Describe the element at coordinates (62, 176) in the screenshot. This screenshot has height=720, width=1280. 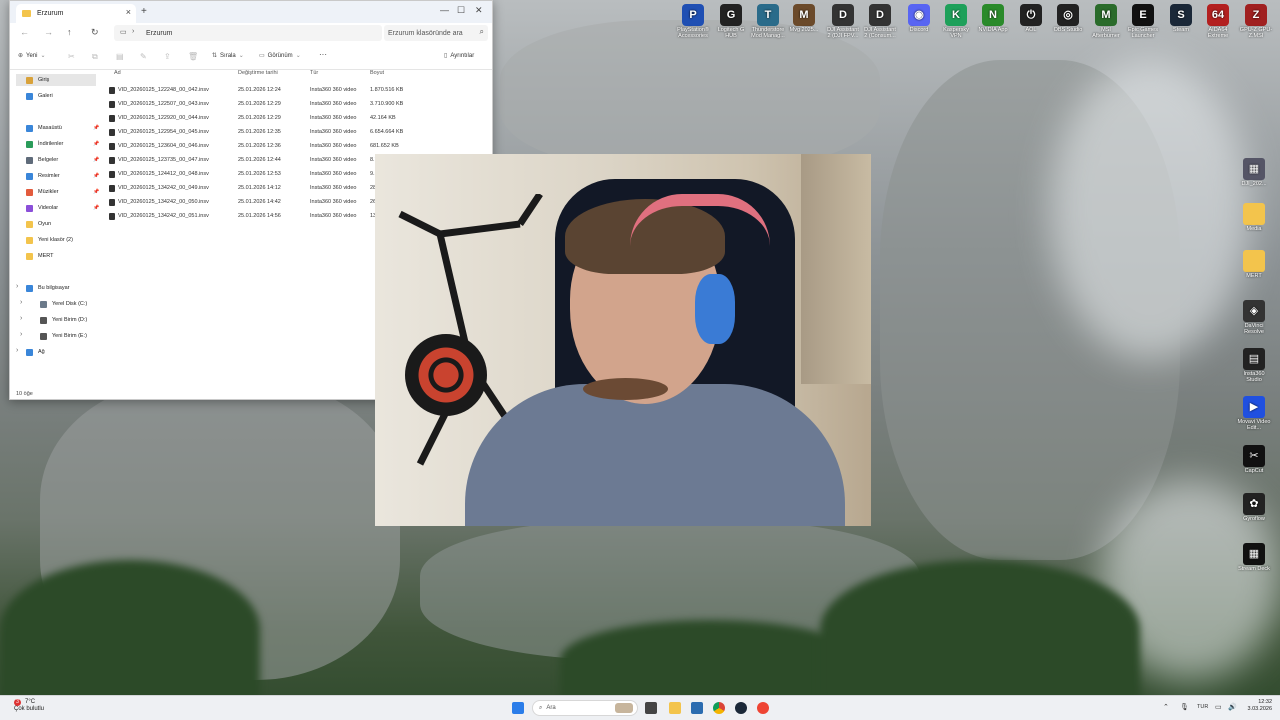
I see `sidebar-item: Resimler 📌` at that location.